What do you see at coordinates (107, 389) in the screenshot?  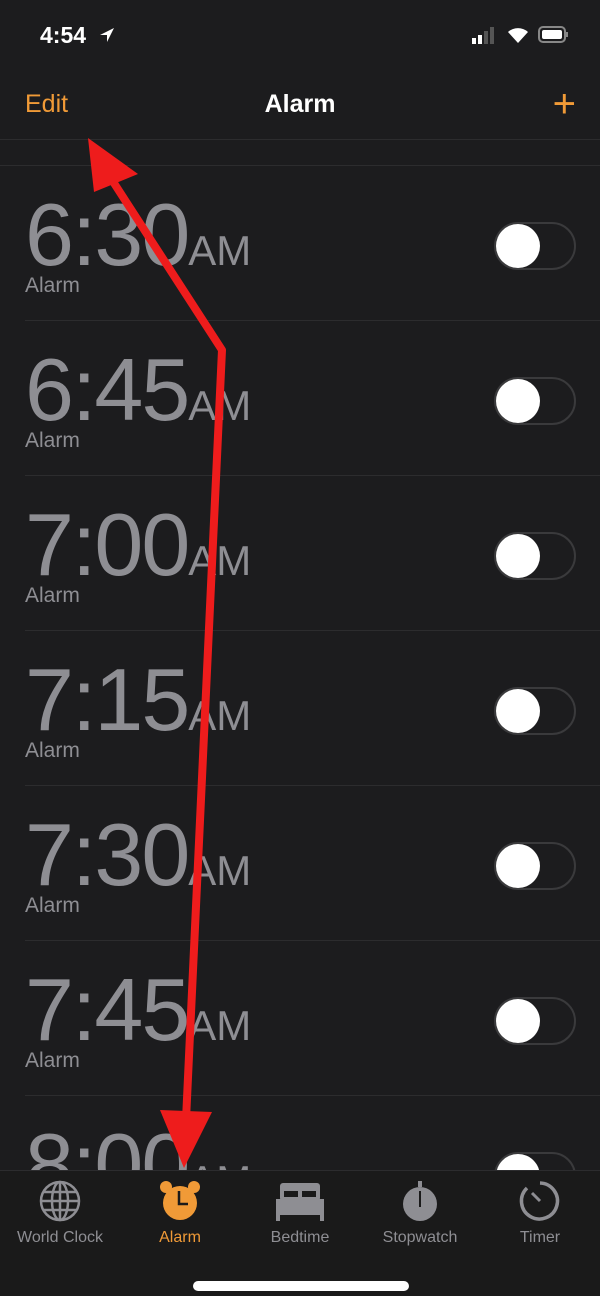 I see `alarm-time-value: 6:45` at bounding box center [107, 389].